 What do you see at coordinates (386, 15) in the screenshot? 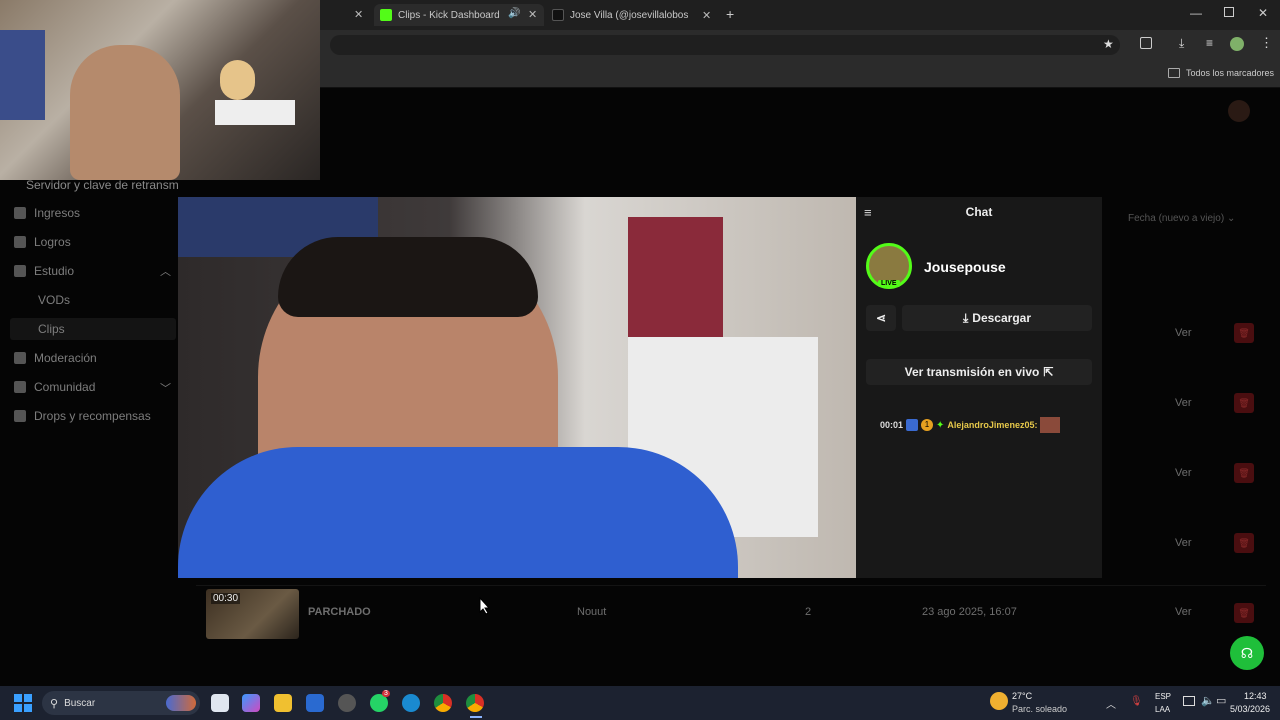
I see `kick-logo-icon` at bounding box center [386, 15].